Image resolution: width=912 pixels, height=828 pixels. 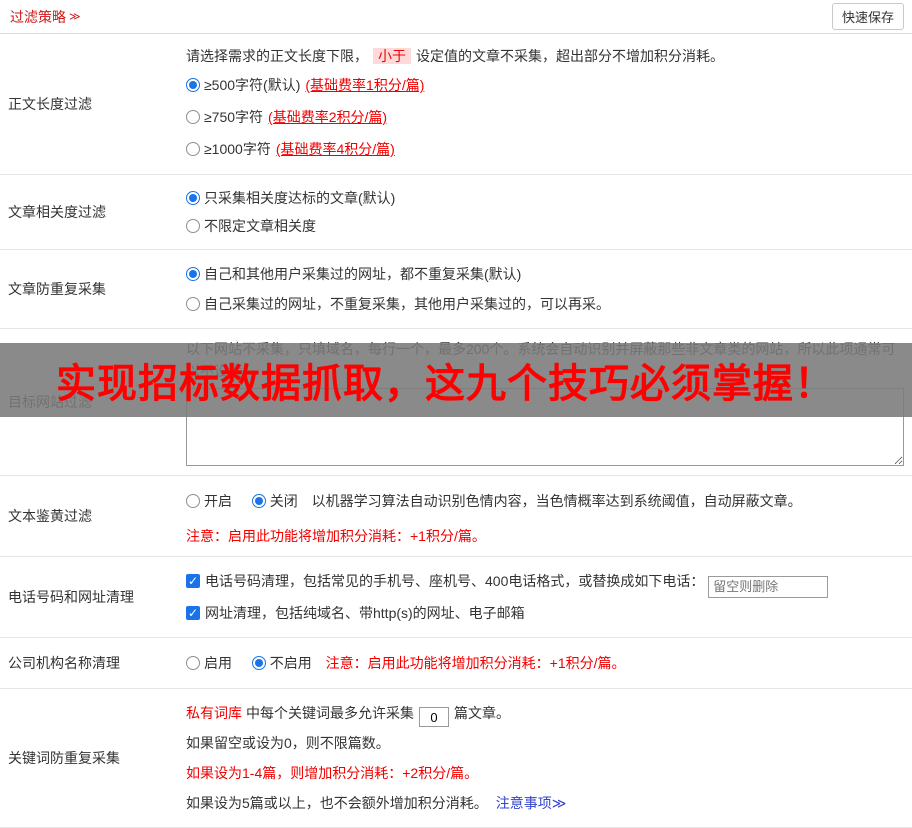 I want to click on radio-option-porn-off: 关闭, so click(x=274, y=501).